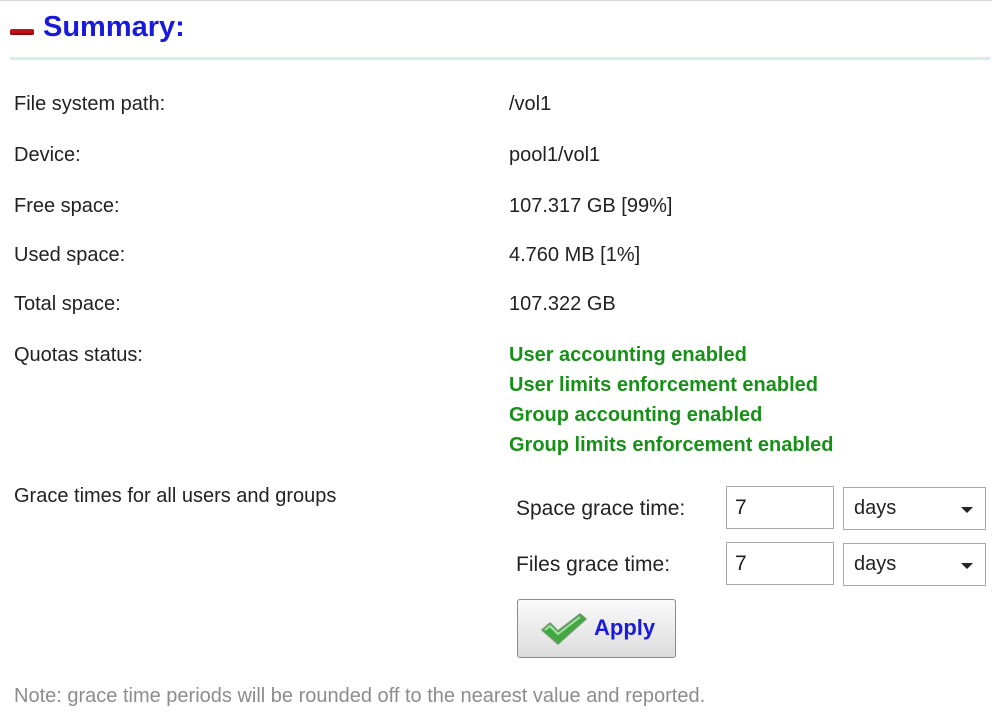  I want to click on apply-button-label: Apply, so click(625, 627).